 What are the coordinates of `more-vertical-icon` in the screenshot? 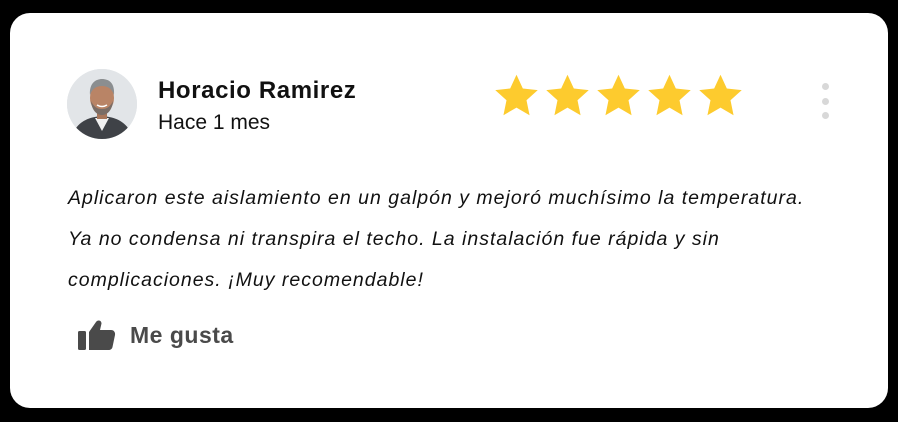 It's located at (825, 86).